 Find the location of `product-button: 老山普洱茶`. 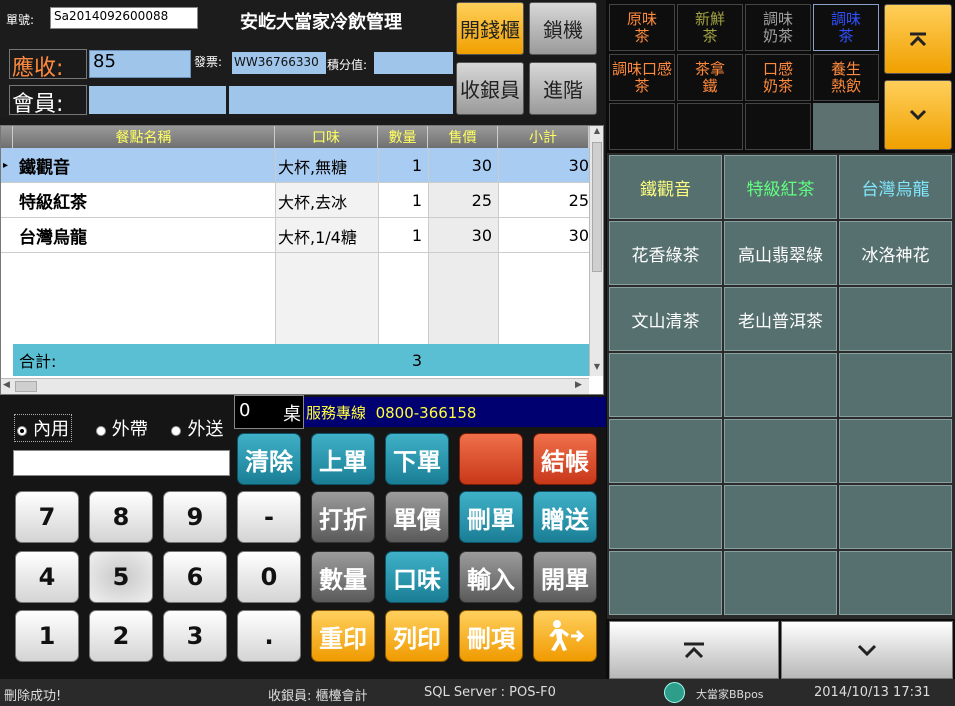

product-button: 老山普洱茶 is located at coordinates (780, 319).